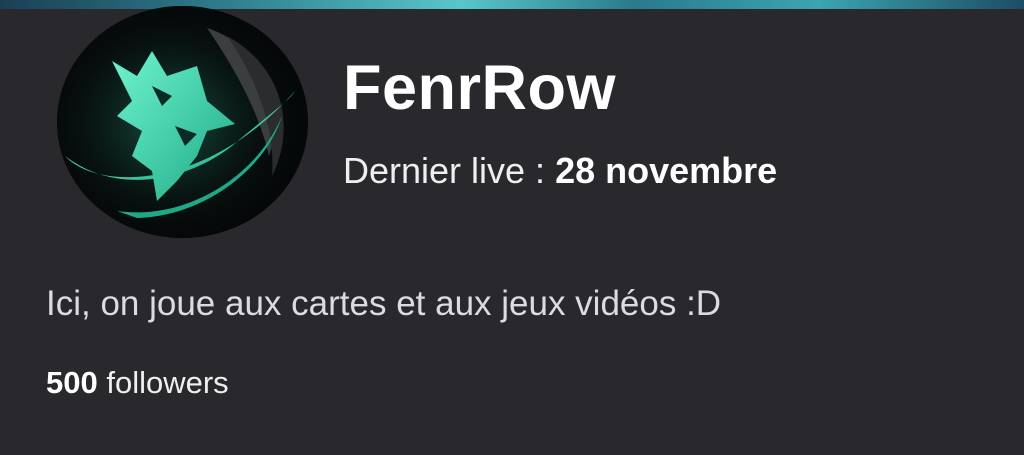  I want to click on last-live-label: Dernier live :, so click(444, 170).